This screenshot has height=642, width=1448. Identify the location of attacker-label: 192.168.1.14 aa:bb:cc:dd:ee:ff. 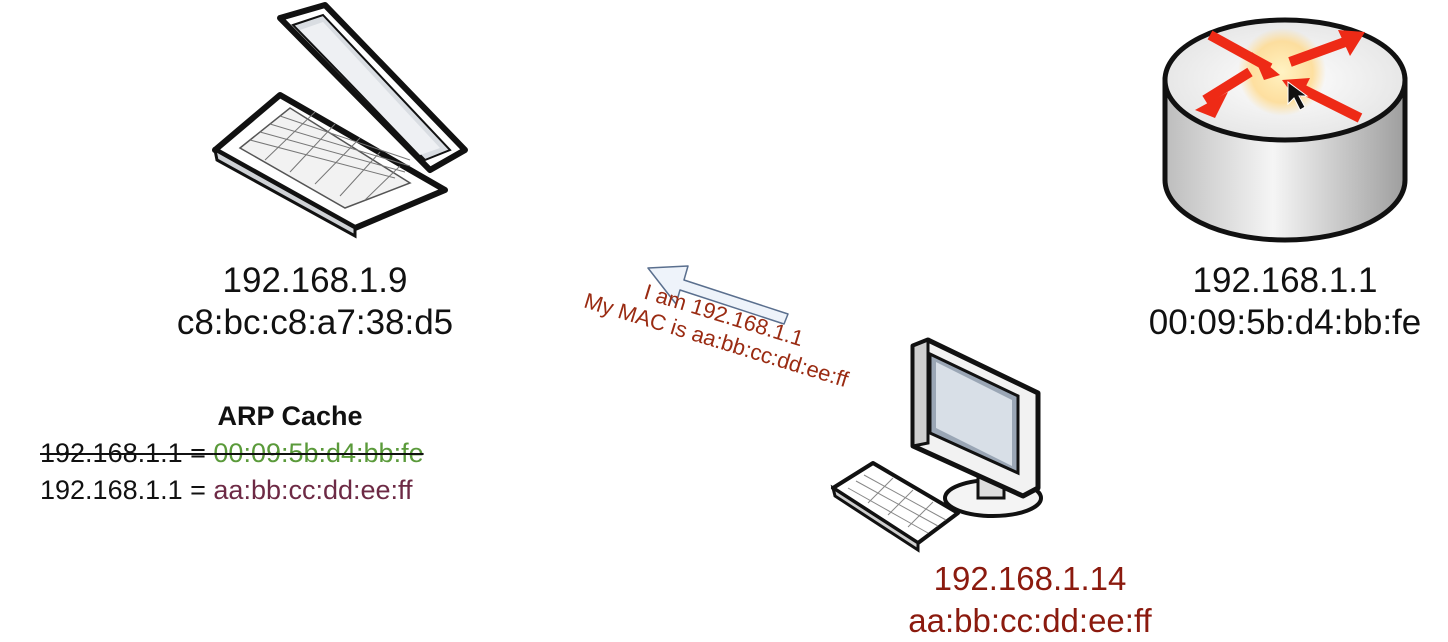
(1030, 600).